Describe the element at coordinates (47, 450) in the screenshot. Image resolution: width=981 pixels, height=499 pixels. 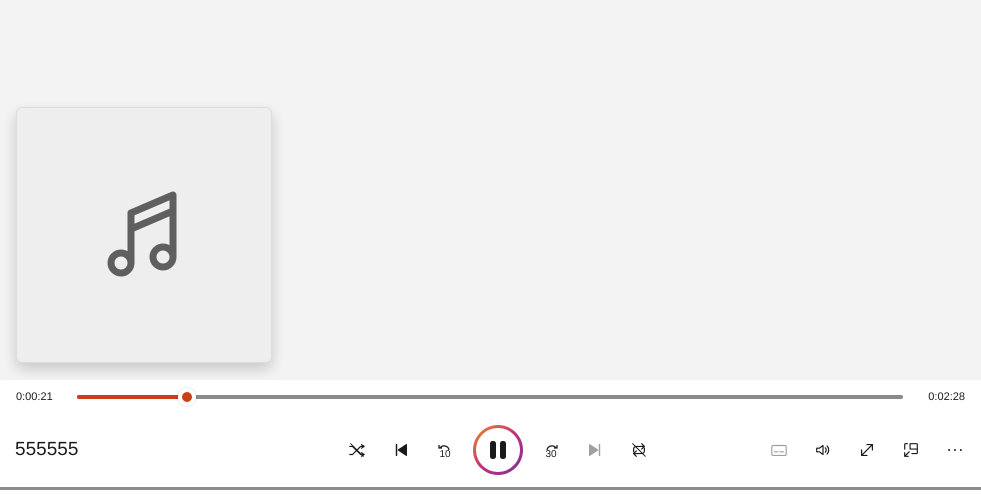
I see `track-title: 555555` at that location.